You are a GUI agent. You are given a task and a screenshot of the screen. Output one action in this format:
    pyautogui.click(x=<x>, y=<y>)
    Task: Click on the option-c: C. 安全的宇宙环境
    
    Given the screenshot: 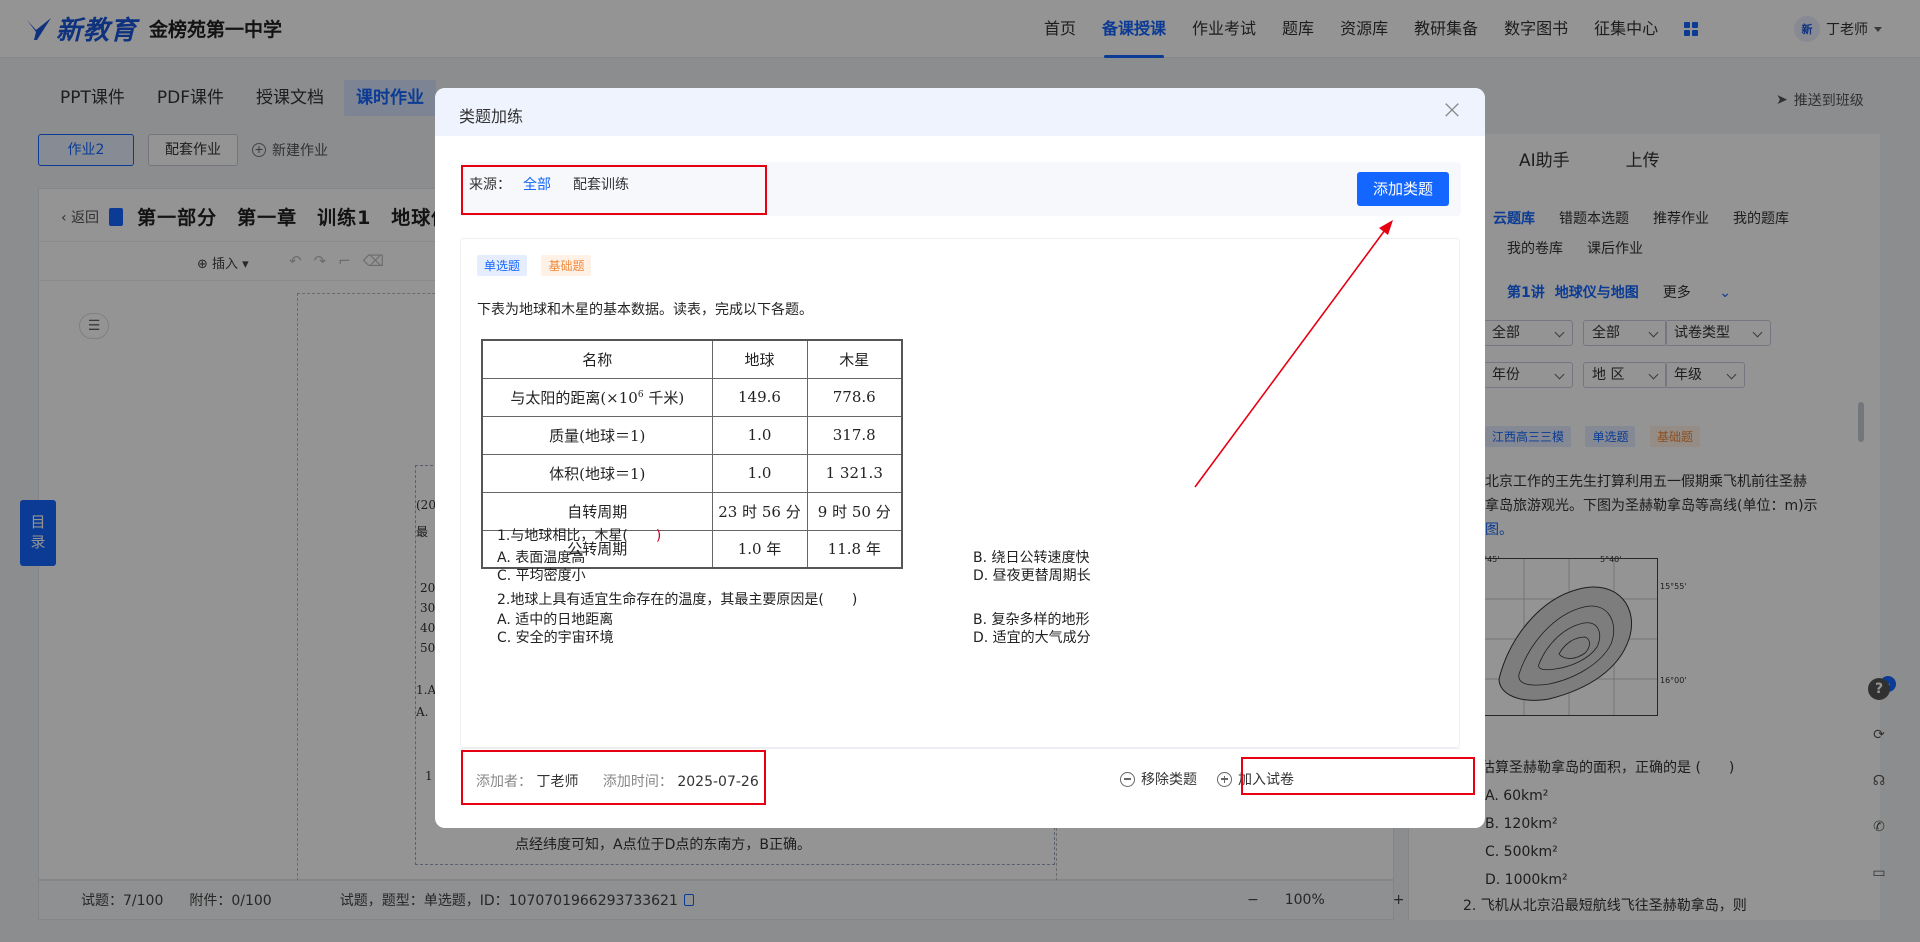 What is the action you would take?
    pyautogui.click(x=555, y=637)
    